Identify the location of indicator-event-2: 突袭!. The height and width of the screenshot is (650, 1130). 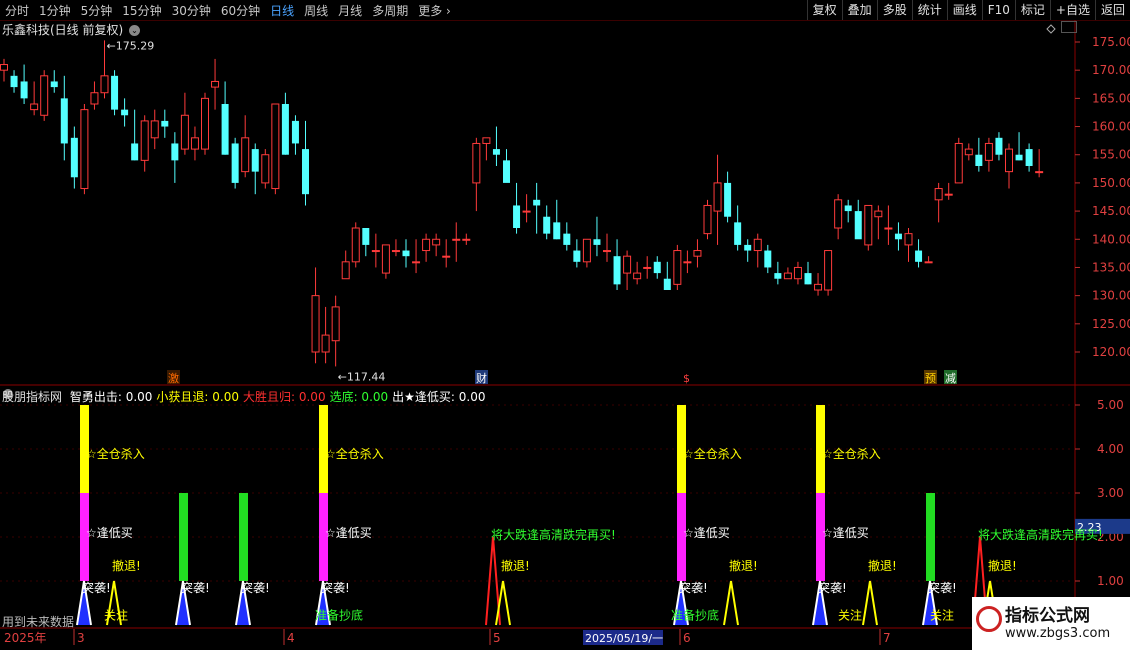
(252, 559).